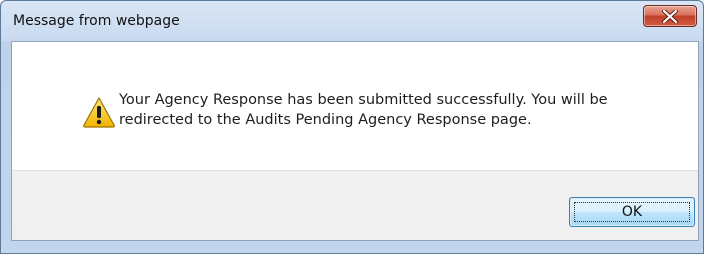  I want to click on warning-icon, so click(99, 112).